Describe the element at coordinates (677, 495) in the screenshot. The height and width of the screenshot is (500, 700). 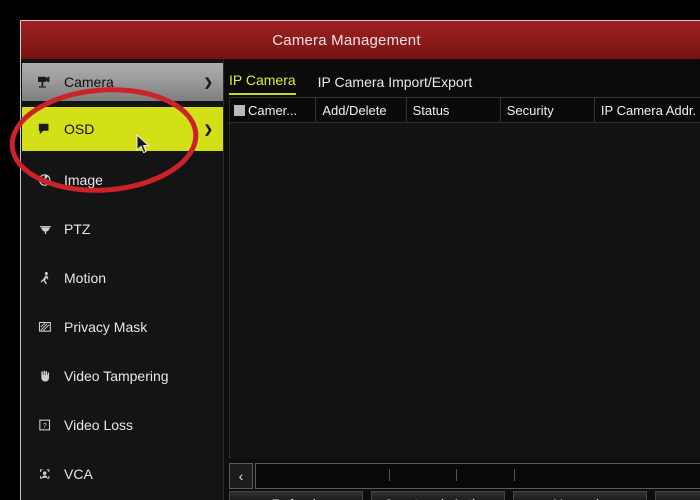
I see `delete-button: De` at that location.